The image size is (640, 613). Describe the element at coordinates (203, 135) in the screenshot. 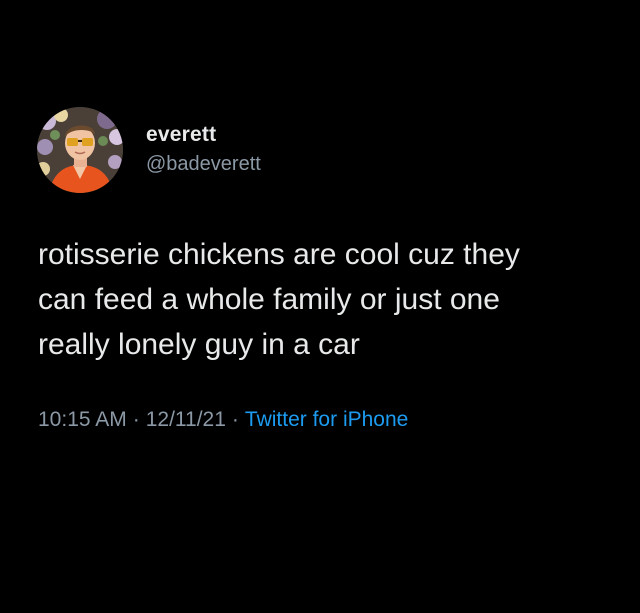

I see `display-name: everett` at that location.